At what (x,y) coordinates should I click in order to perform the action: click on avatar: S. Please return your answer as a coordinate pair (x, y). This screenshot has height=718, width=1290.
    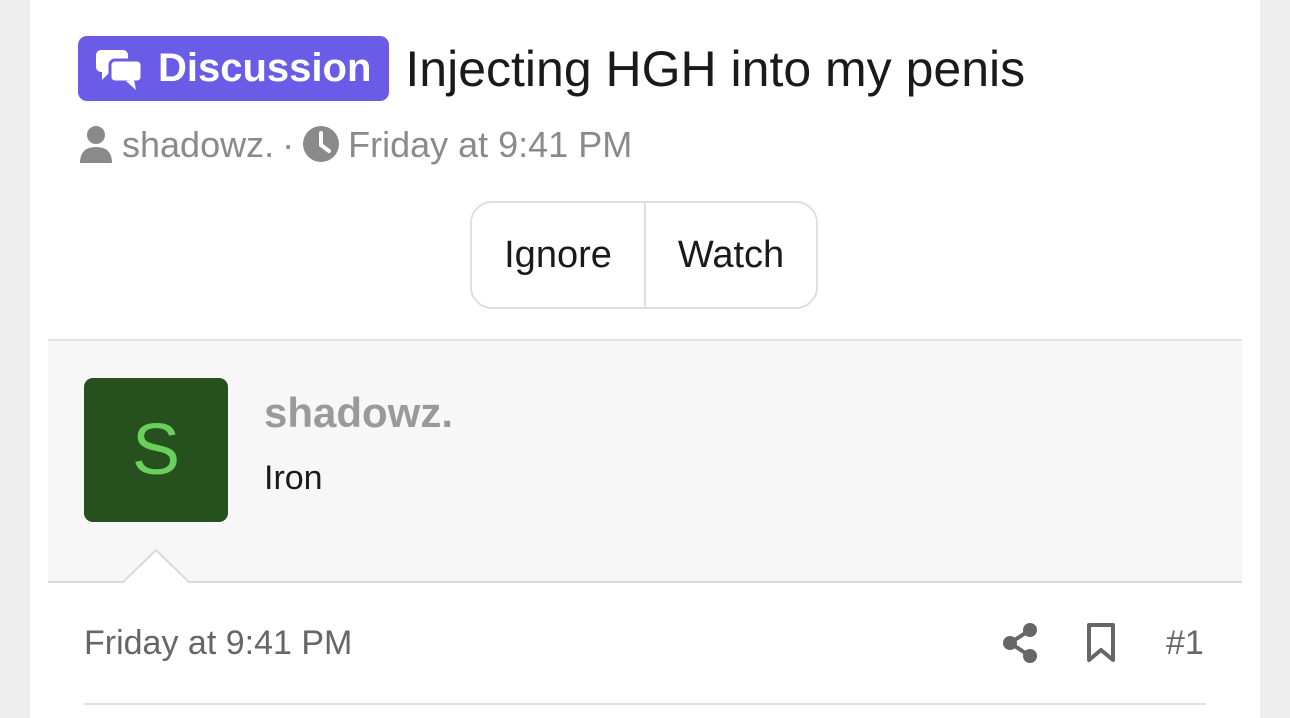
    Looking at the image, I should click on (156, 450).